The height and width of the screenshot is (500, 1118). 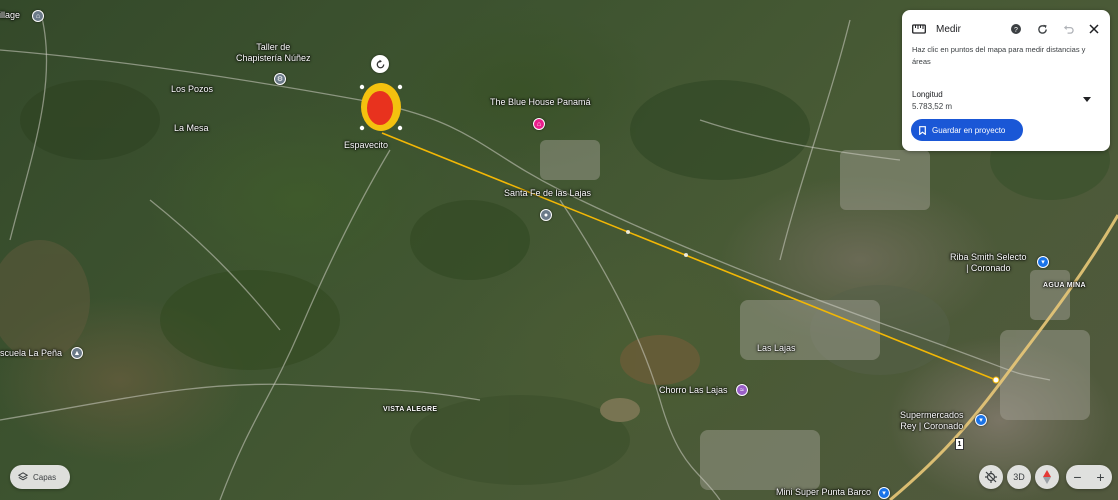 What do you see at coordinates (45, 477) in the screenshot?
I see `layers-label: Capas` at bounding box center [45, 477].